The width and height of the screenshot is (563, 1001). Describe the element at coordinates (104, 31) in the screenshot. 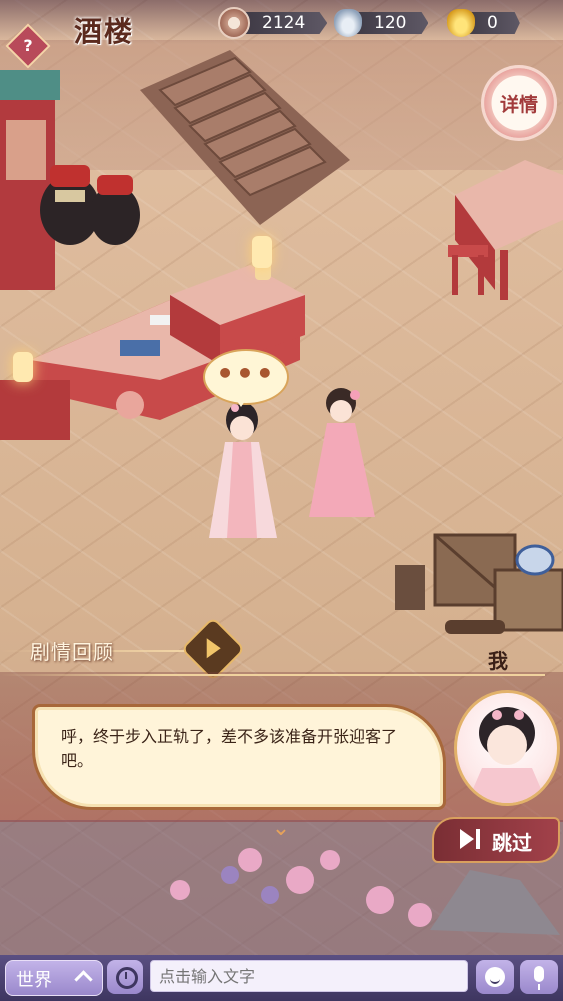

I see `page-title: 酒楼` at that location.